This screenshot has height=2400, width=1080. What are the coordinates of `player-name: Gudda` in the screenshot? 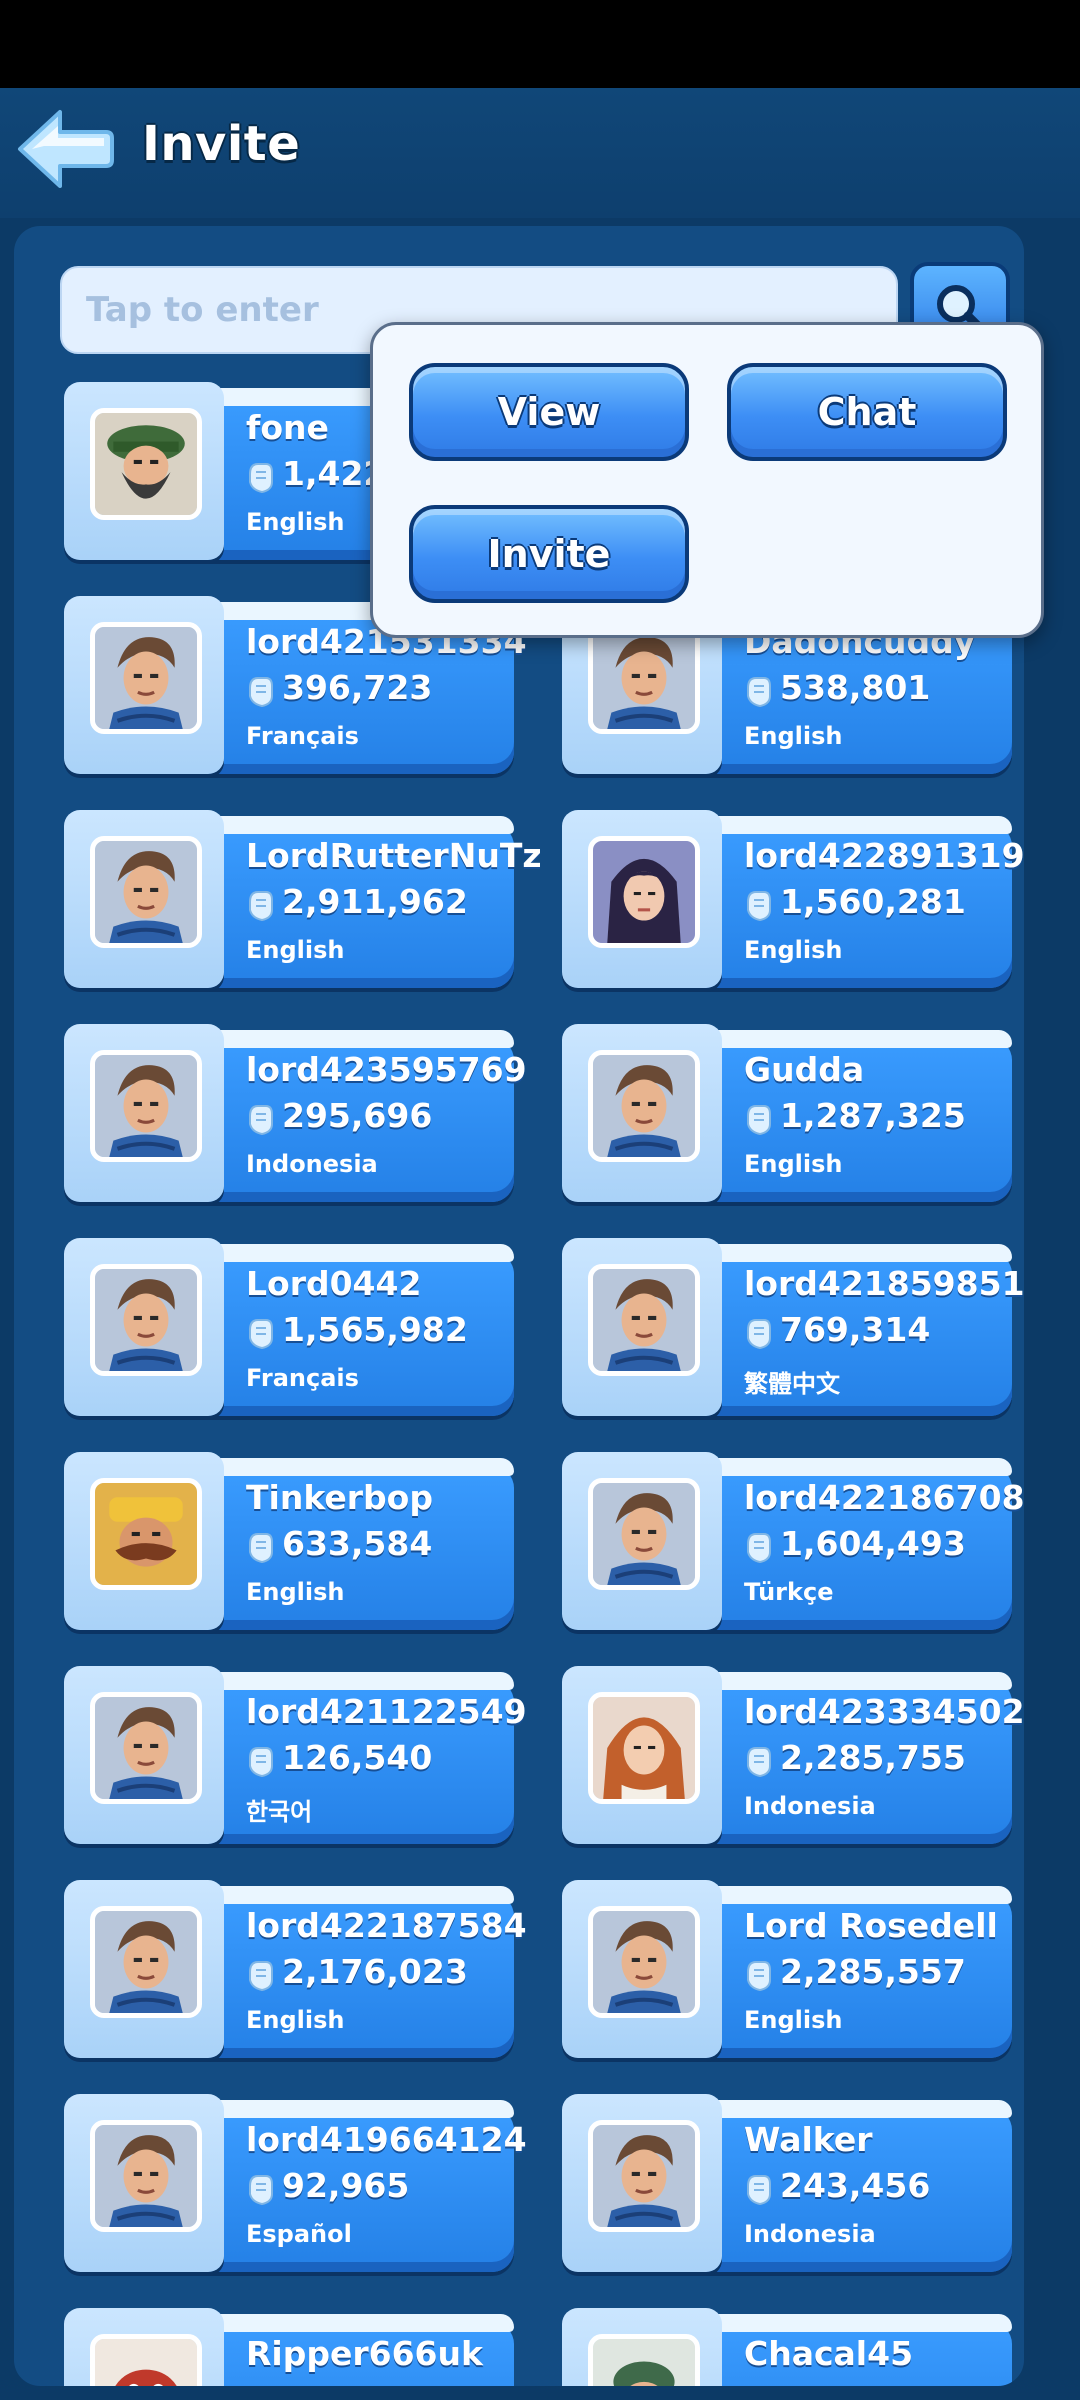 It's located at (804, 1069).